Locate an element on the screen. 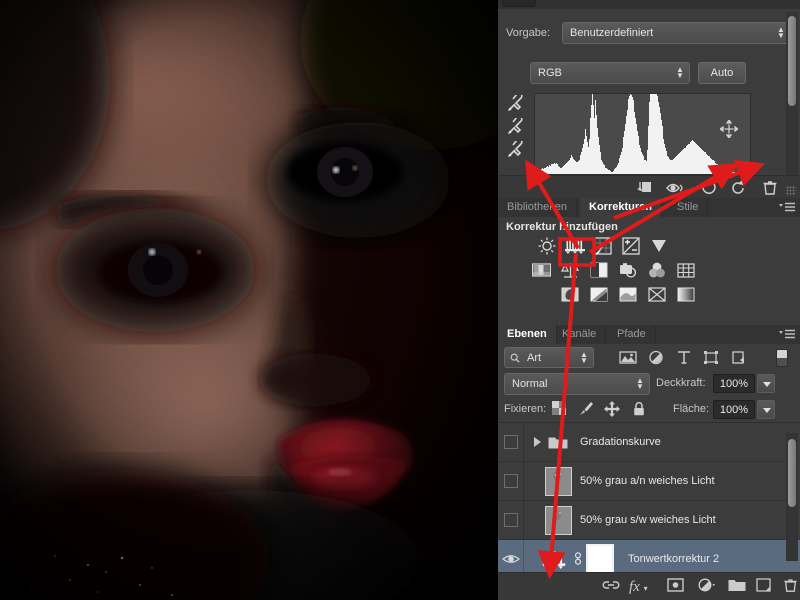  set-gray-point-eyedropper is located at coordinates (517, 125).